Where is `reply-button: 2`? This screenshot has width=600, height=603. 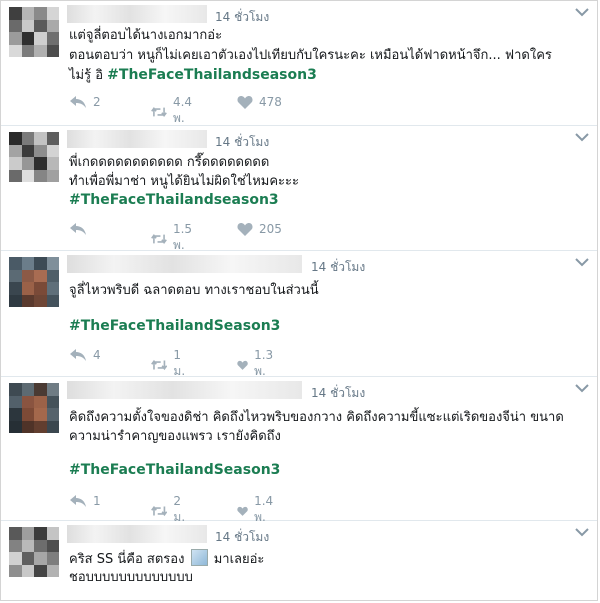 reply-button: 2 is located at coordinates (85, 102).